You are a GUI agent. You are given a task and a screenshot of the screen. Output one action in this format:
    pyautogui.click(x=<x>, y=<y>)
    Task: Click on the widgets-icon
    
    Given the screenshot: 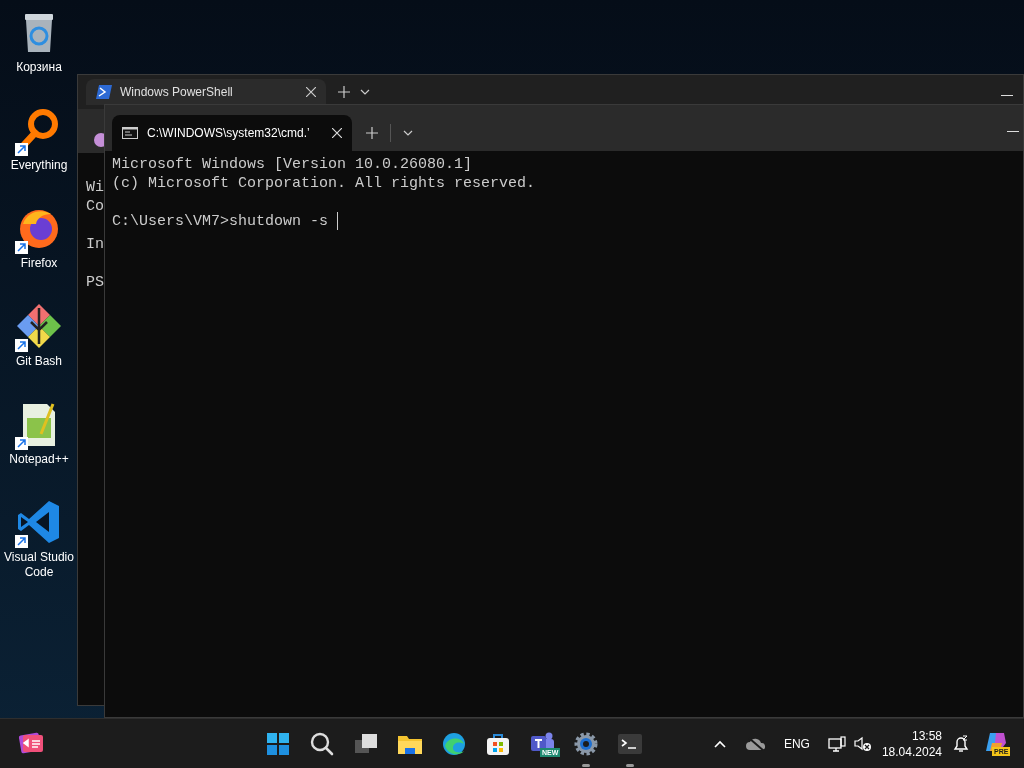 What is the action you would take?
    pyautogui.click(x=31, y=743)
    